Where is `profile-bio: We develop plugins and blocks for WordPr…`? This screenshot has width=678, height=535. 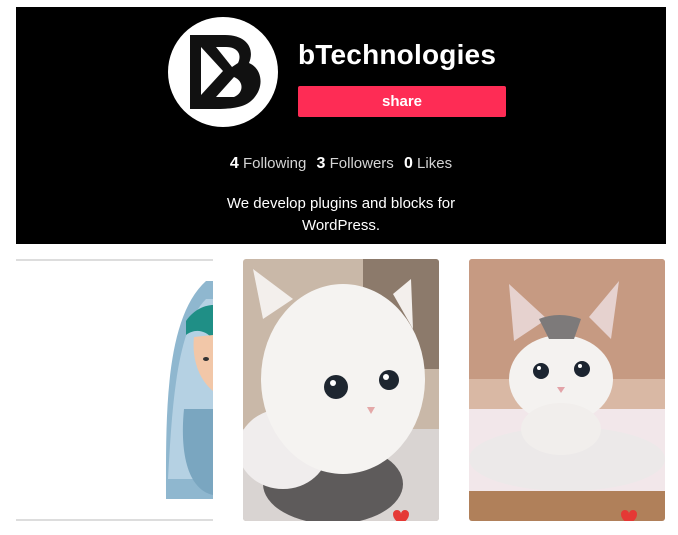 profile-bio: We develop plugins and blocks for WordPr… is located at coordinates (341, 214).